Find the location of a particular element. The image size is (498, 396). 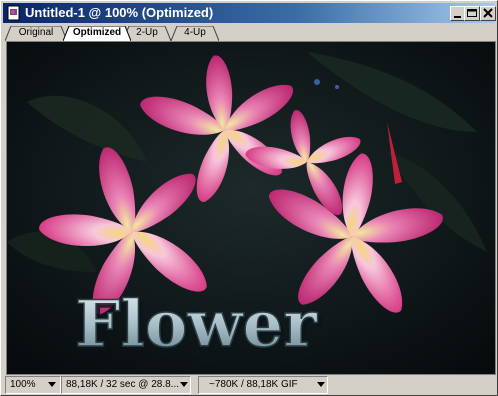

document-icon is located at coordinates (13, 13).